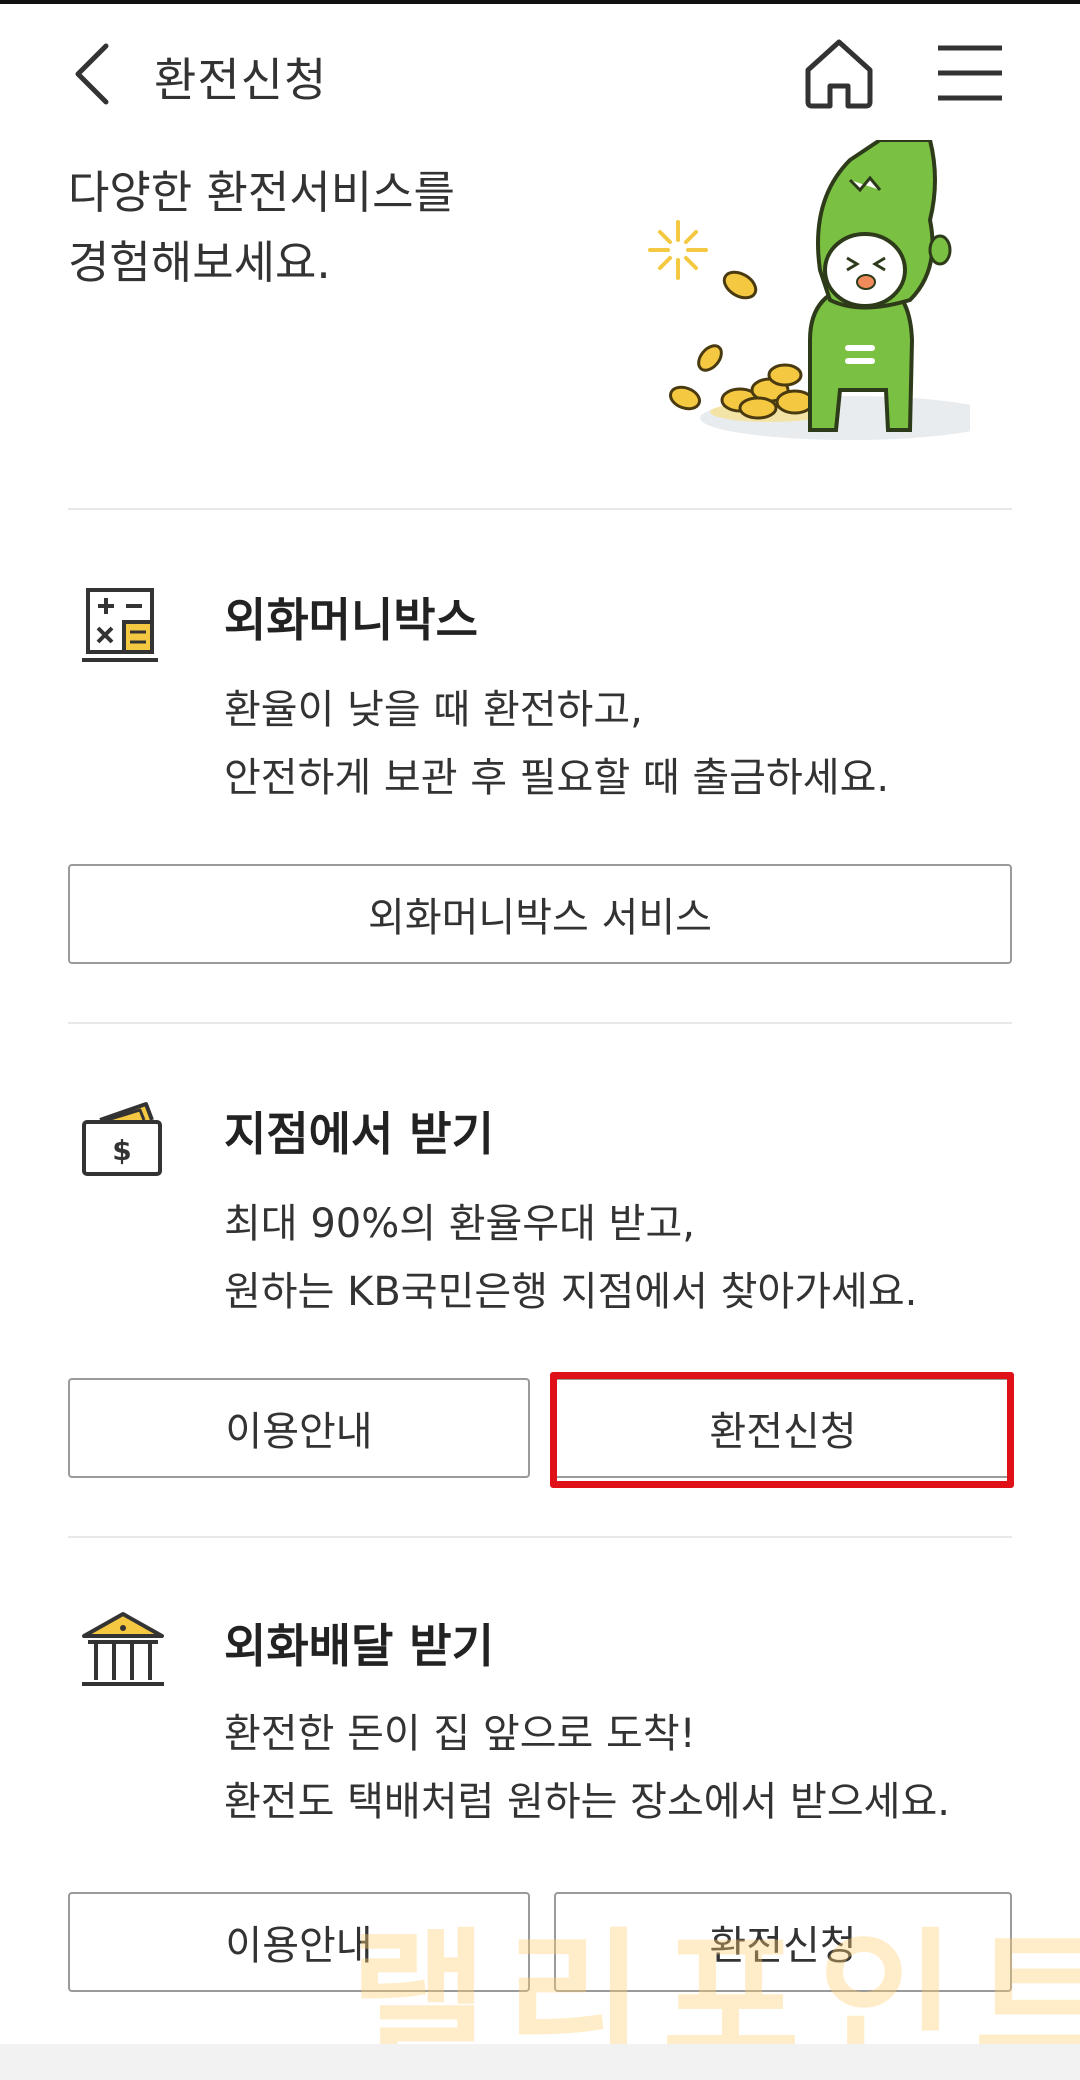  I want to click on section-title-delivery: 외화배달 받기, so click(359, 1646).